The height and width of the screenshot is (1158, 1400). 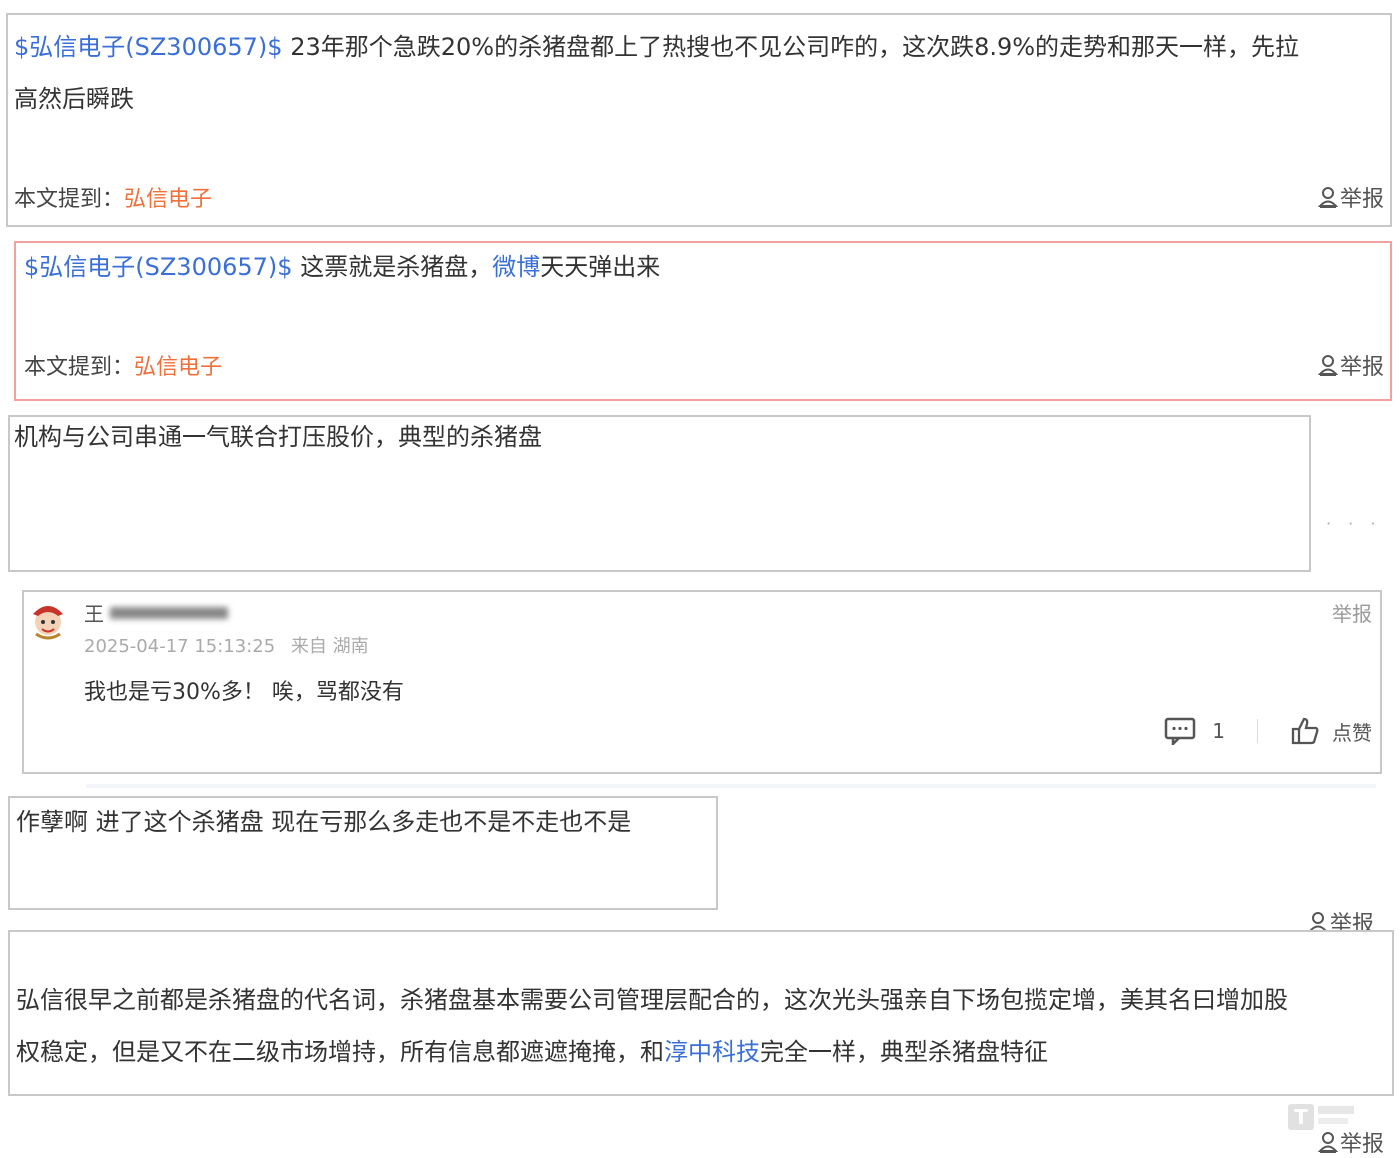 What do you see at coordinates (516, 267) in the screenshot?
I see `weibo-link: 微博` at bounding box center [516, 267].